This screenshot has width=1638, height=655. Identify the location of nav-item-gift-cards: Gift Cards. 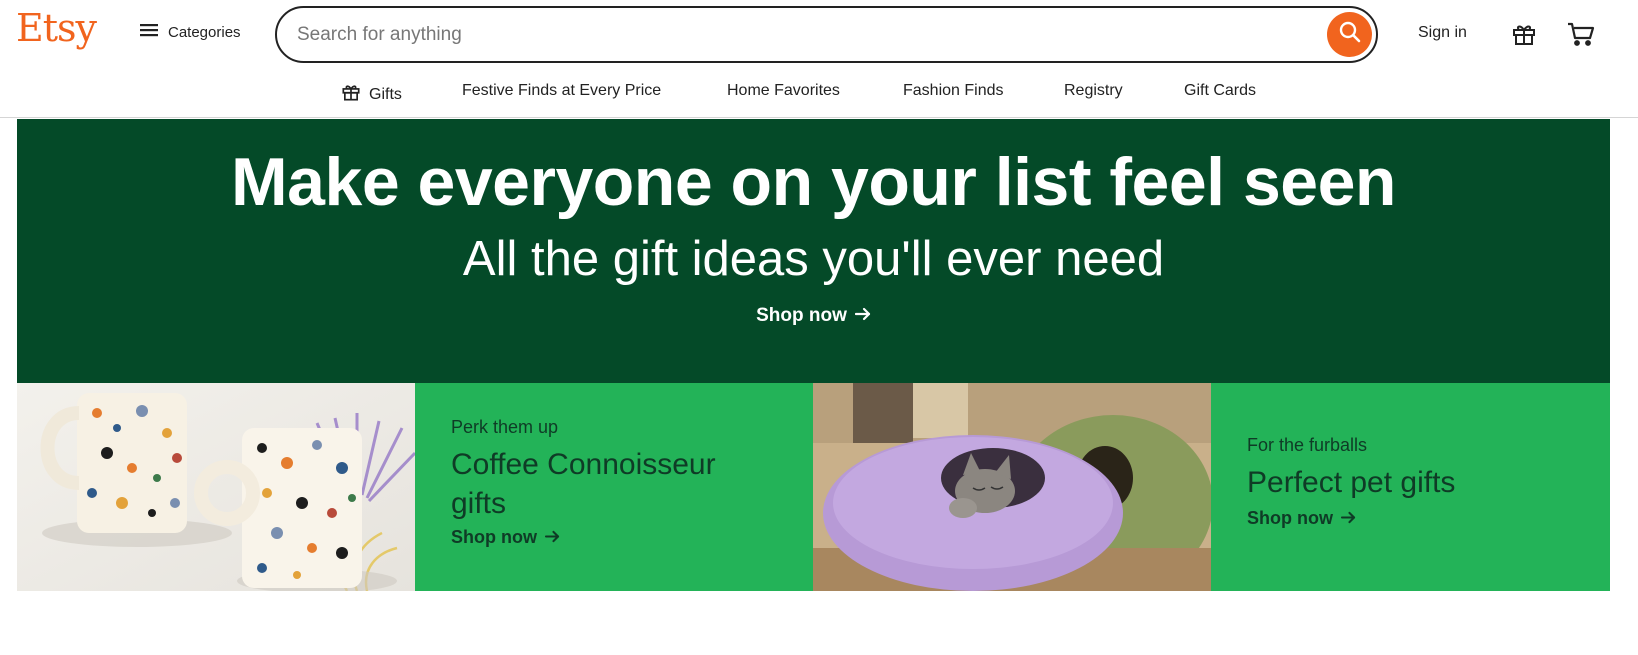
(1220, 91).